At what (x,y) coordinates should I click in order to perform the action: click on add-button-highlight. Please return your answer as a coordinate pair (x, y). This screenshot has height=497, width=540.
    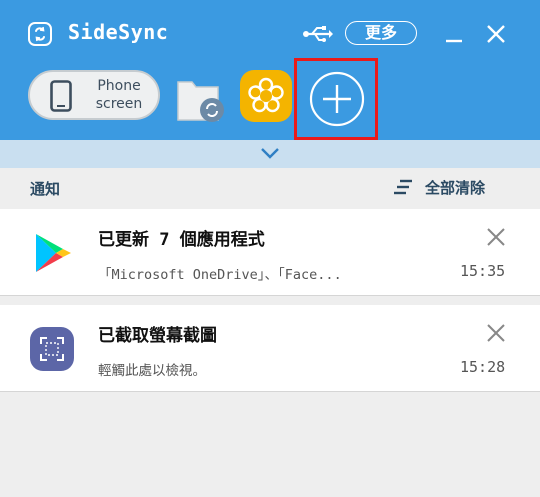
    Looking at the image, I should click on (336, 99).